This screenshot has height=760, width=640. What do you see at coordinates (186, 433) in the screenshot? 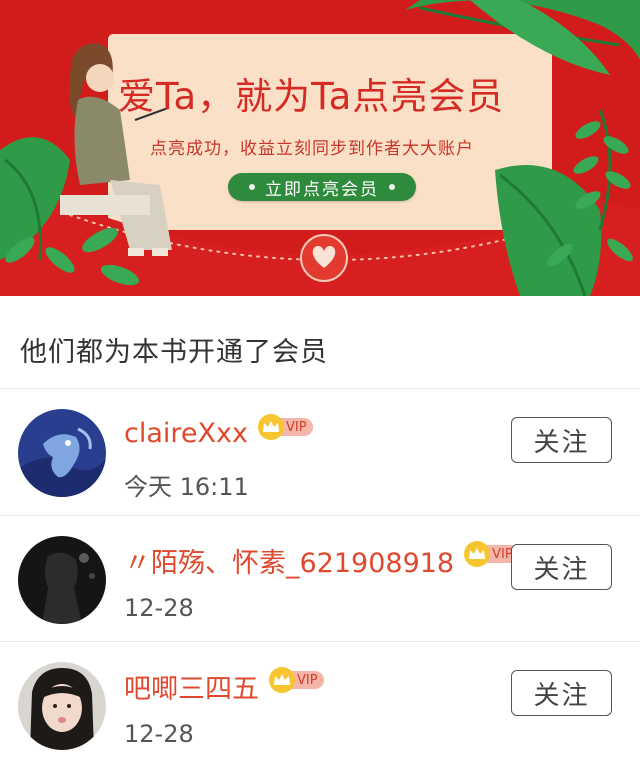
I see `member-name: claireXxx` at bounding box center [186, 433].